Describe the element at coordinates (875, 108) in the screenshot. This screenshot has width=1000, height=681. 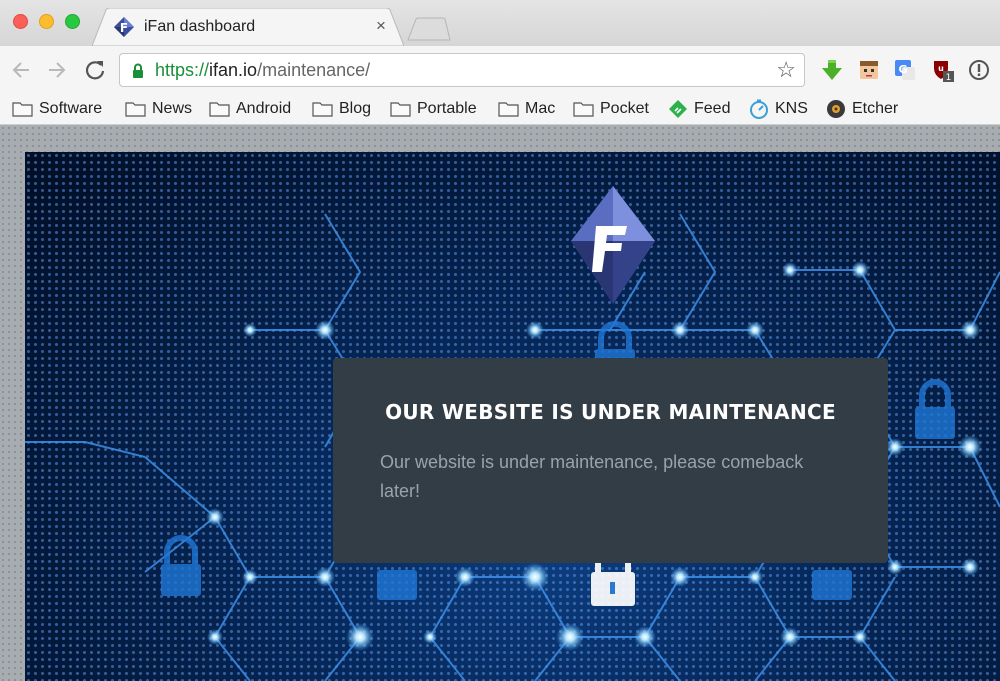
I see `bookmark-label: Etcher` at that location.